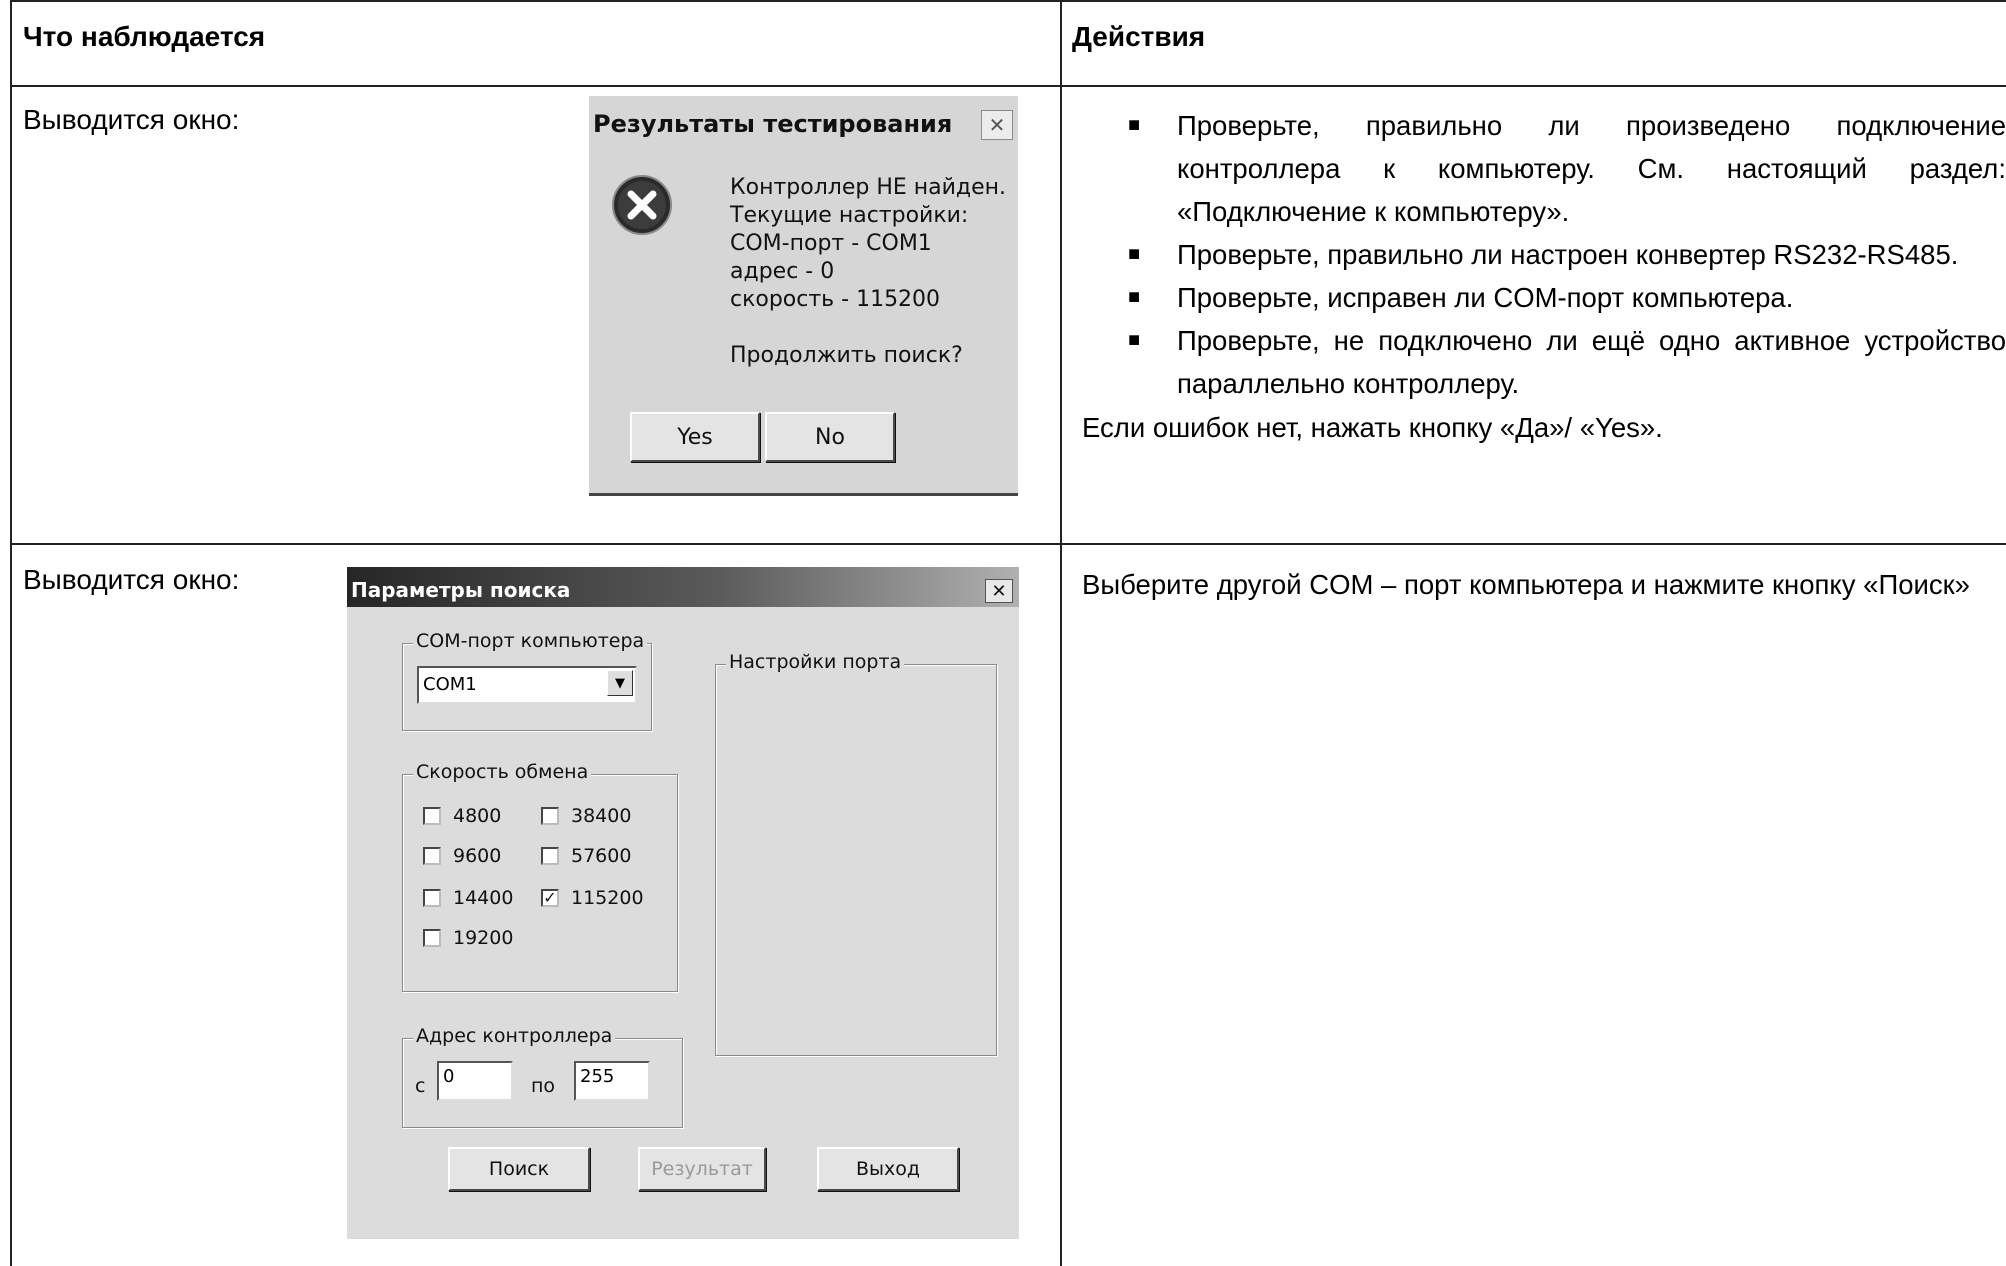  What do you see at coordinates (475, 1081) in the screenshot?
I see `address-from-input: 0` at bounding box center [475, 1081].